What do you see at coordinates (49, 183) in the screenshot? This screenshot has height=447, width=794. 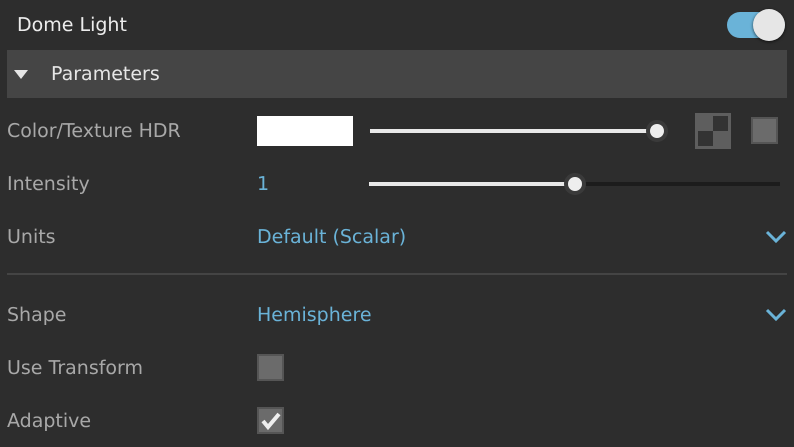 I see `field-label: Intensity` at bounding box center [49, 183].